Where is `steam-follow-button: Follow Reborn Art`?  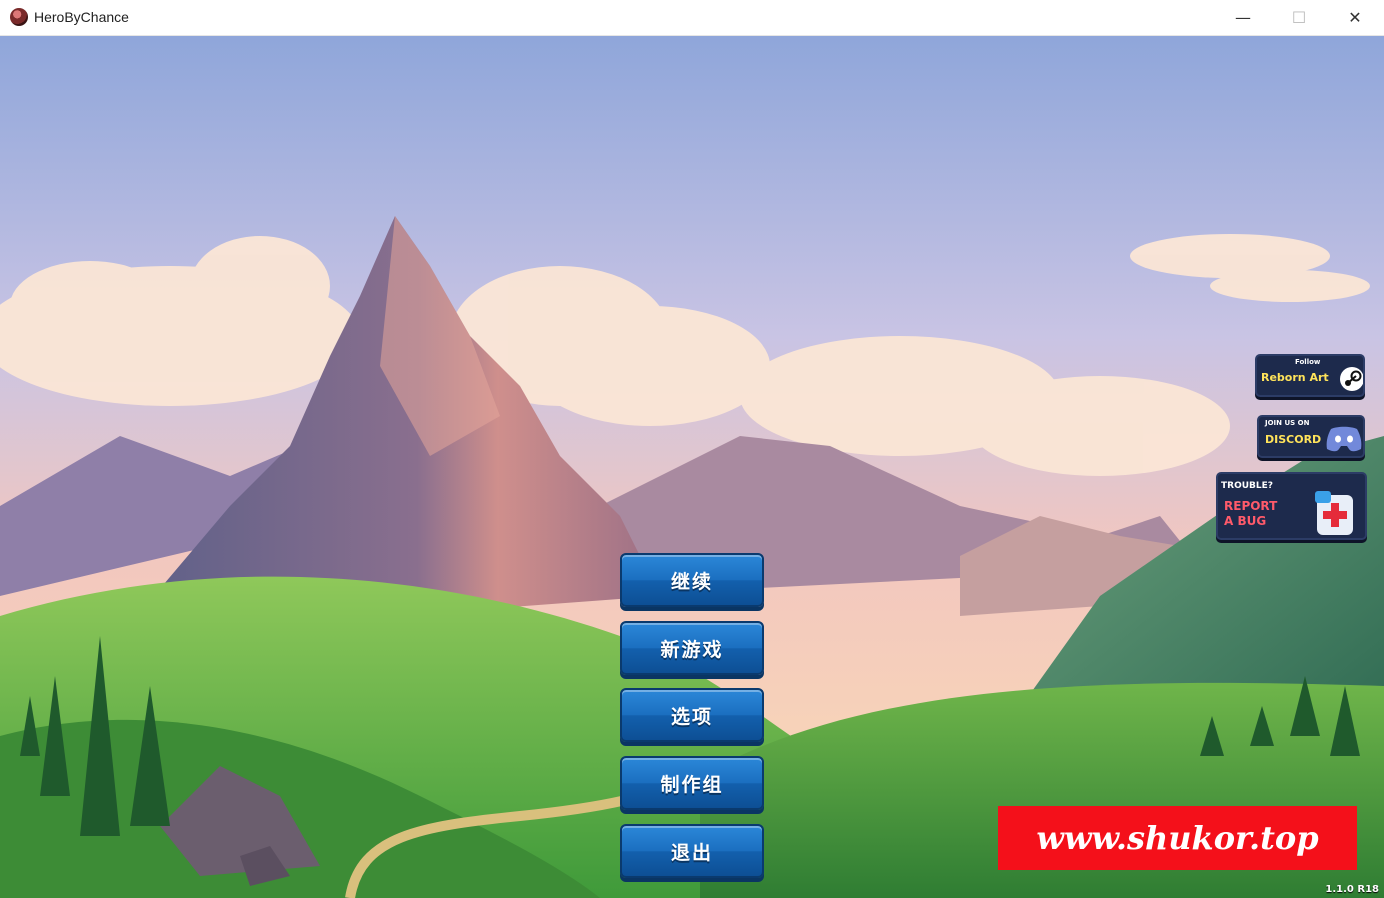
steam-follow-button: Follow Reborn Art is located at coordinates (1310, 375).